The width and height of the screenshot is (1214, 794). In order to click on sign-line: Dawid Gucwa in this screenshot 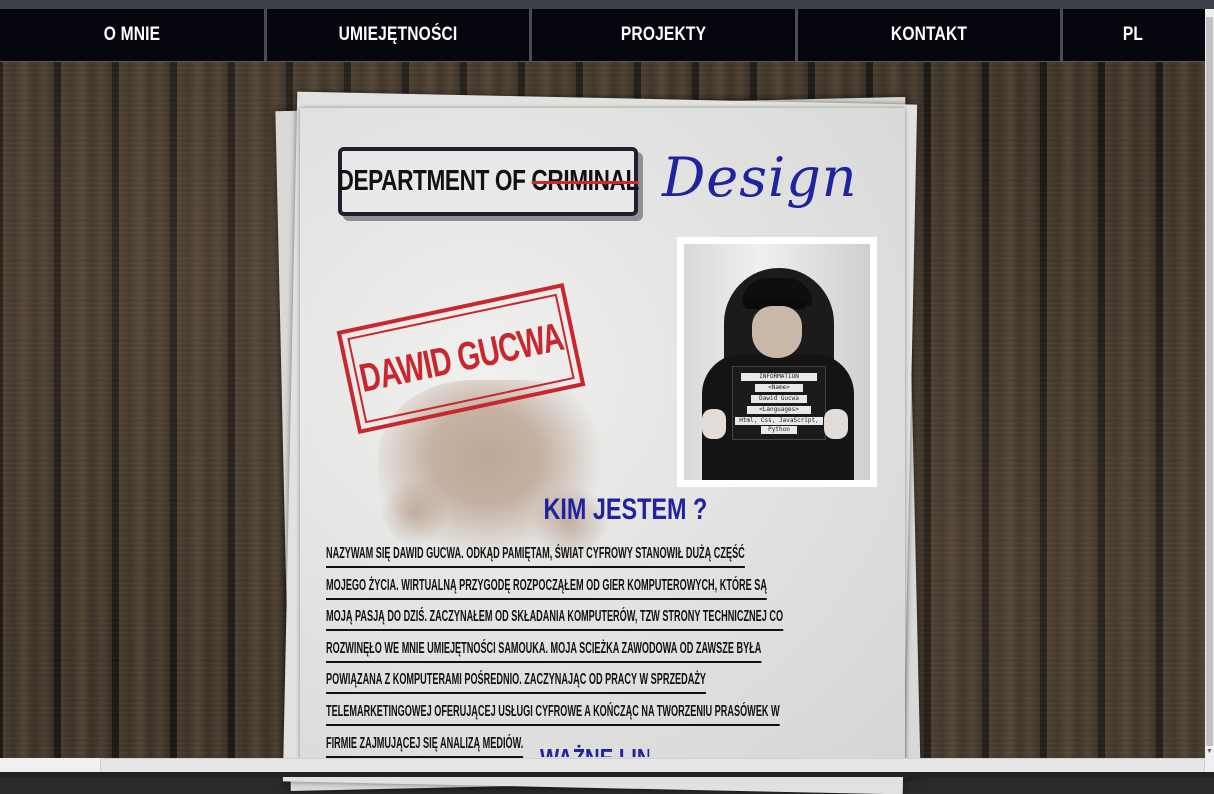, I will do `click(779, 399)`.